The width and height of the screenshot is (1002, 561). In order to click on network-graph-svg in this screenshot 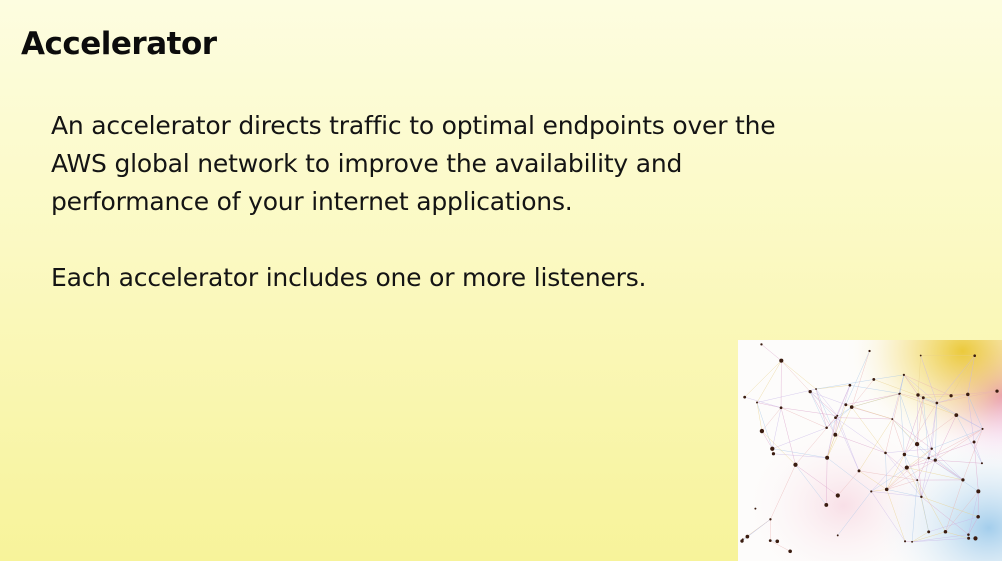, I will do `click(870, 450)`.